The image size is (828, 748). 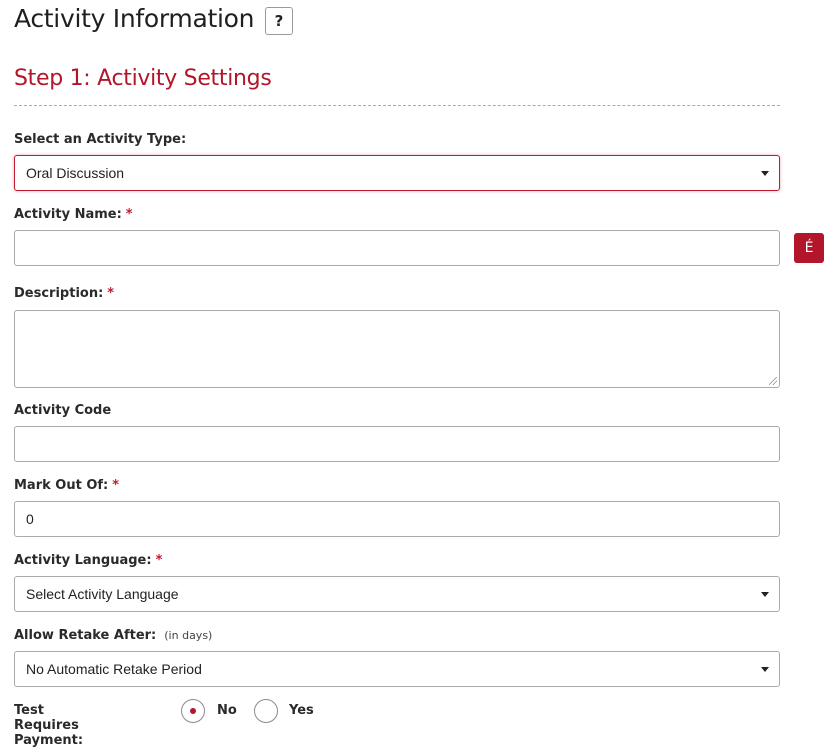 I want to click on activity-language-select: Select Activity Language, so click(x=397, y=594).